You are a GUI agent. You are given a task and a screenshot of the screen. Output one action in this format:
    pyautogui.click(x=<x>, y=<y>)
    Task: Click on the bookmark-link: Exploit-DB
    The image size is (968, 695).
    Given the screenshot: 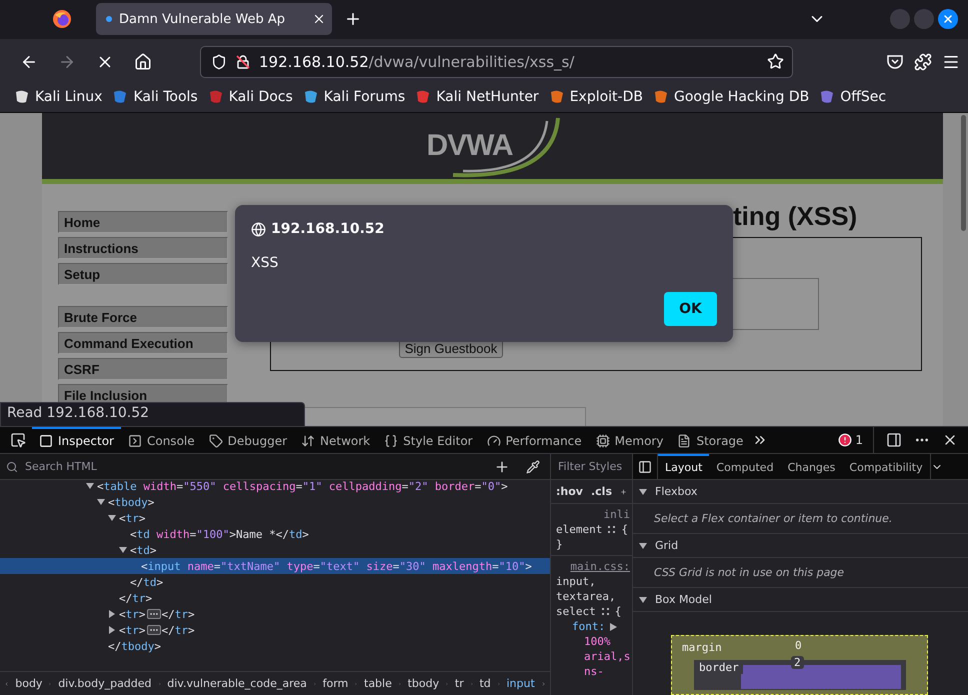 What is the action you would take?
    pyautogui.click(x=595, y=96)
    